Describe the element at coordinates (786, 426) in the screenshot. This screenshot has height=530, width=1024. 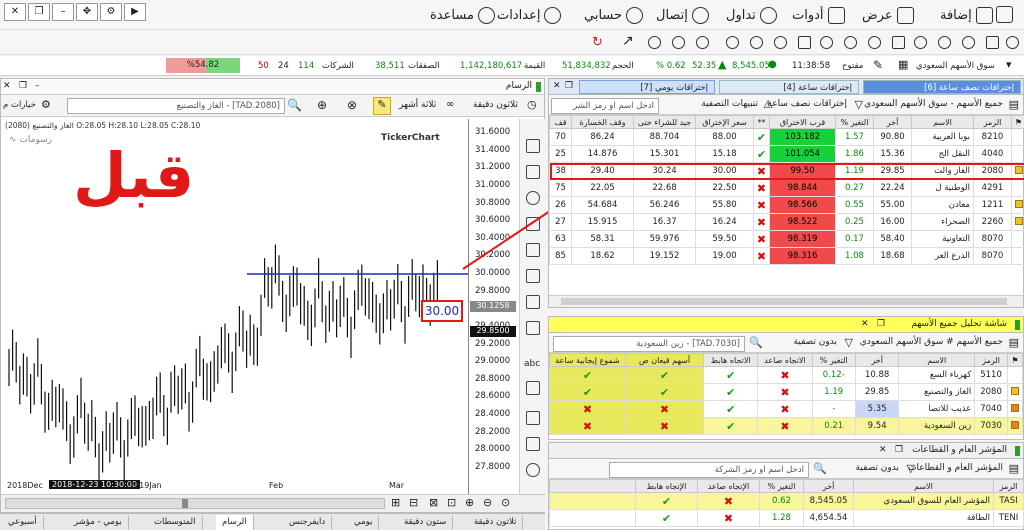
I see `table-row: 7030 زين السعودية 9.54 0.21 ✖ ✔ ✖ ✖` at that location.